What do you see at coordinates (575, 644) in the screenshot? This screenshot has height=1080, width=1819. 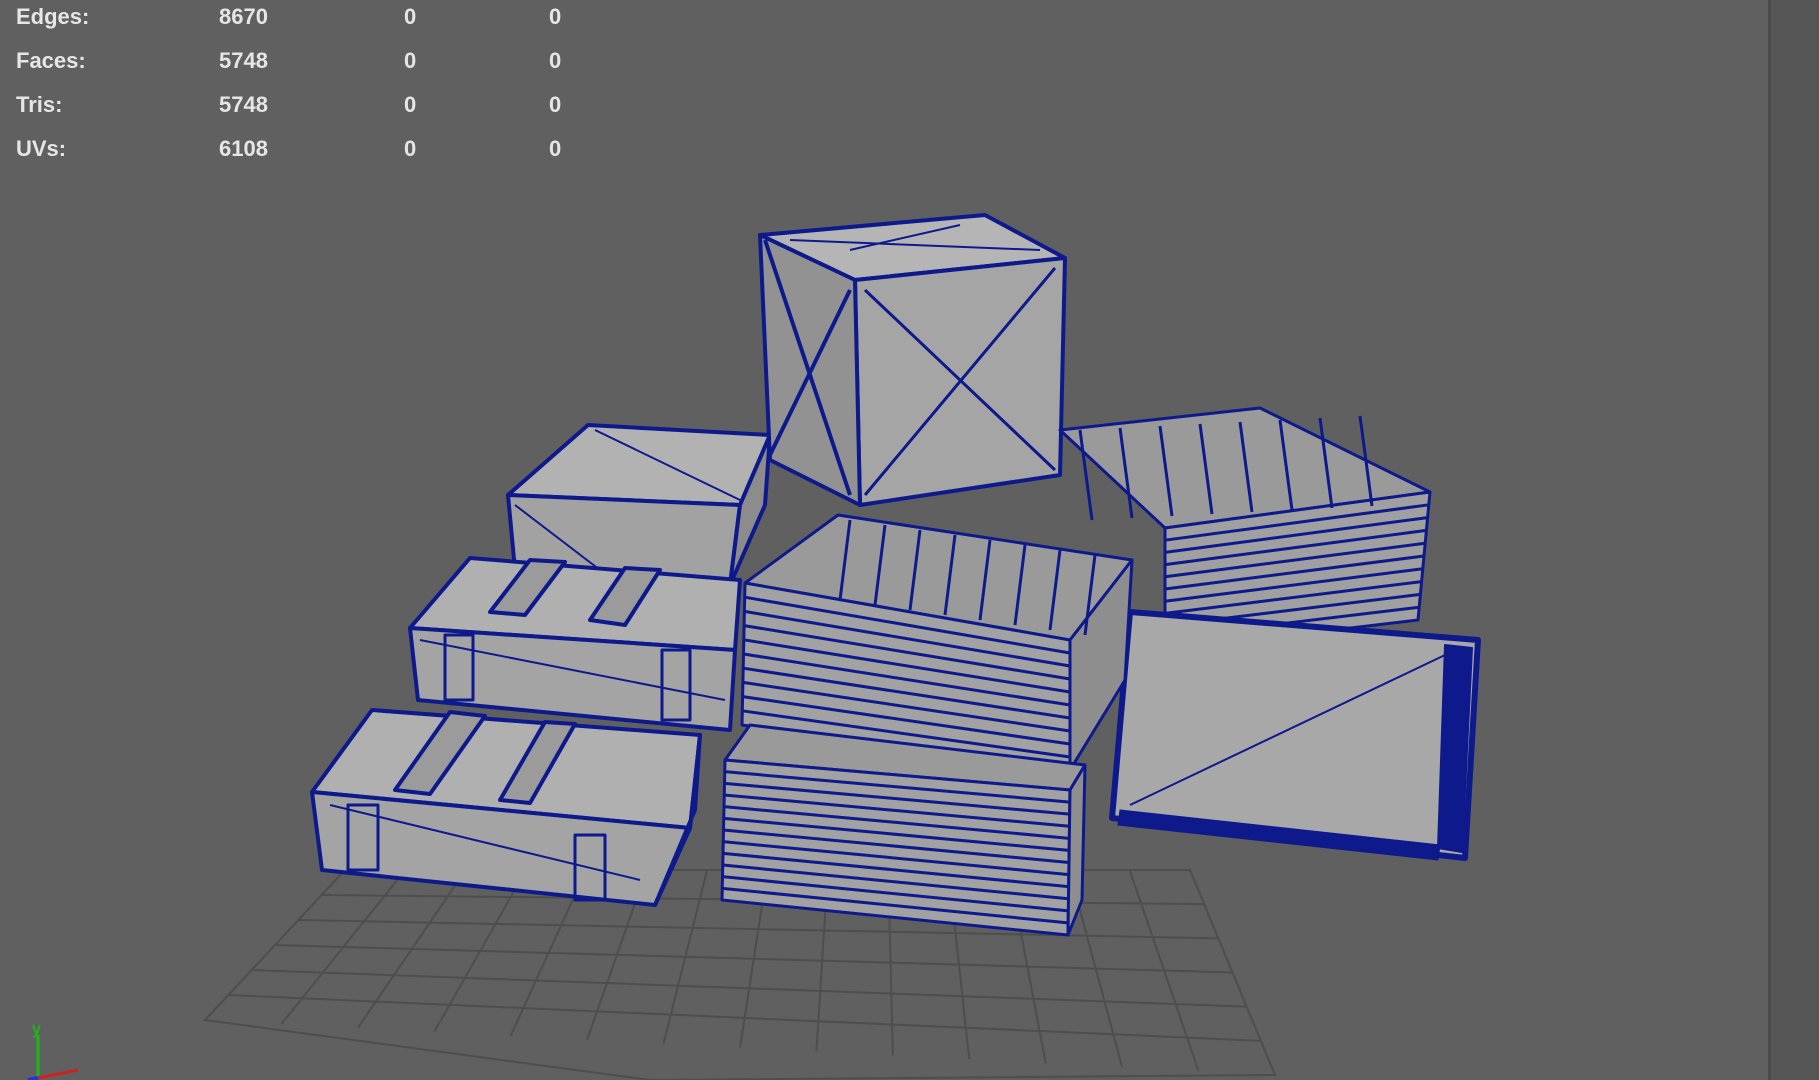 I see `crate-long-middle-left` at bounding box center [575, 644].